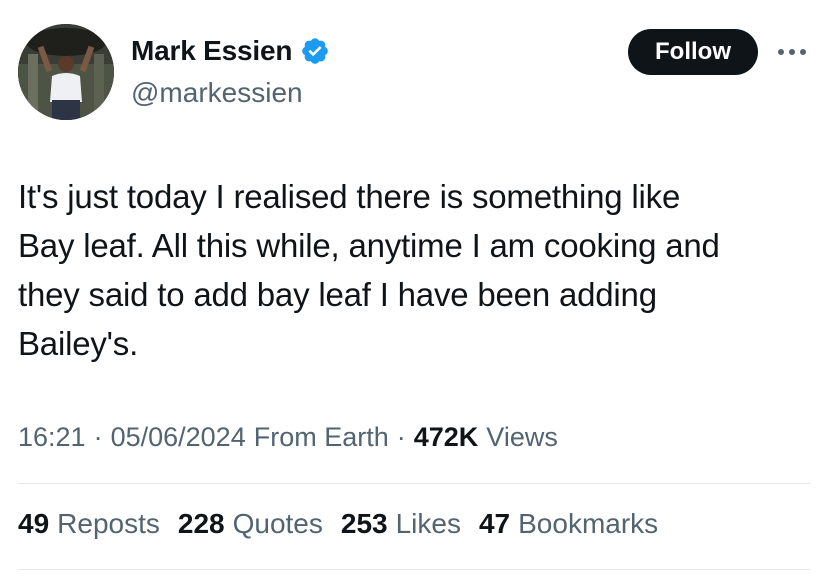 The width and height of the screenshot is (828, 579). I want to click on avatar-photo, so click(66, 72).